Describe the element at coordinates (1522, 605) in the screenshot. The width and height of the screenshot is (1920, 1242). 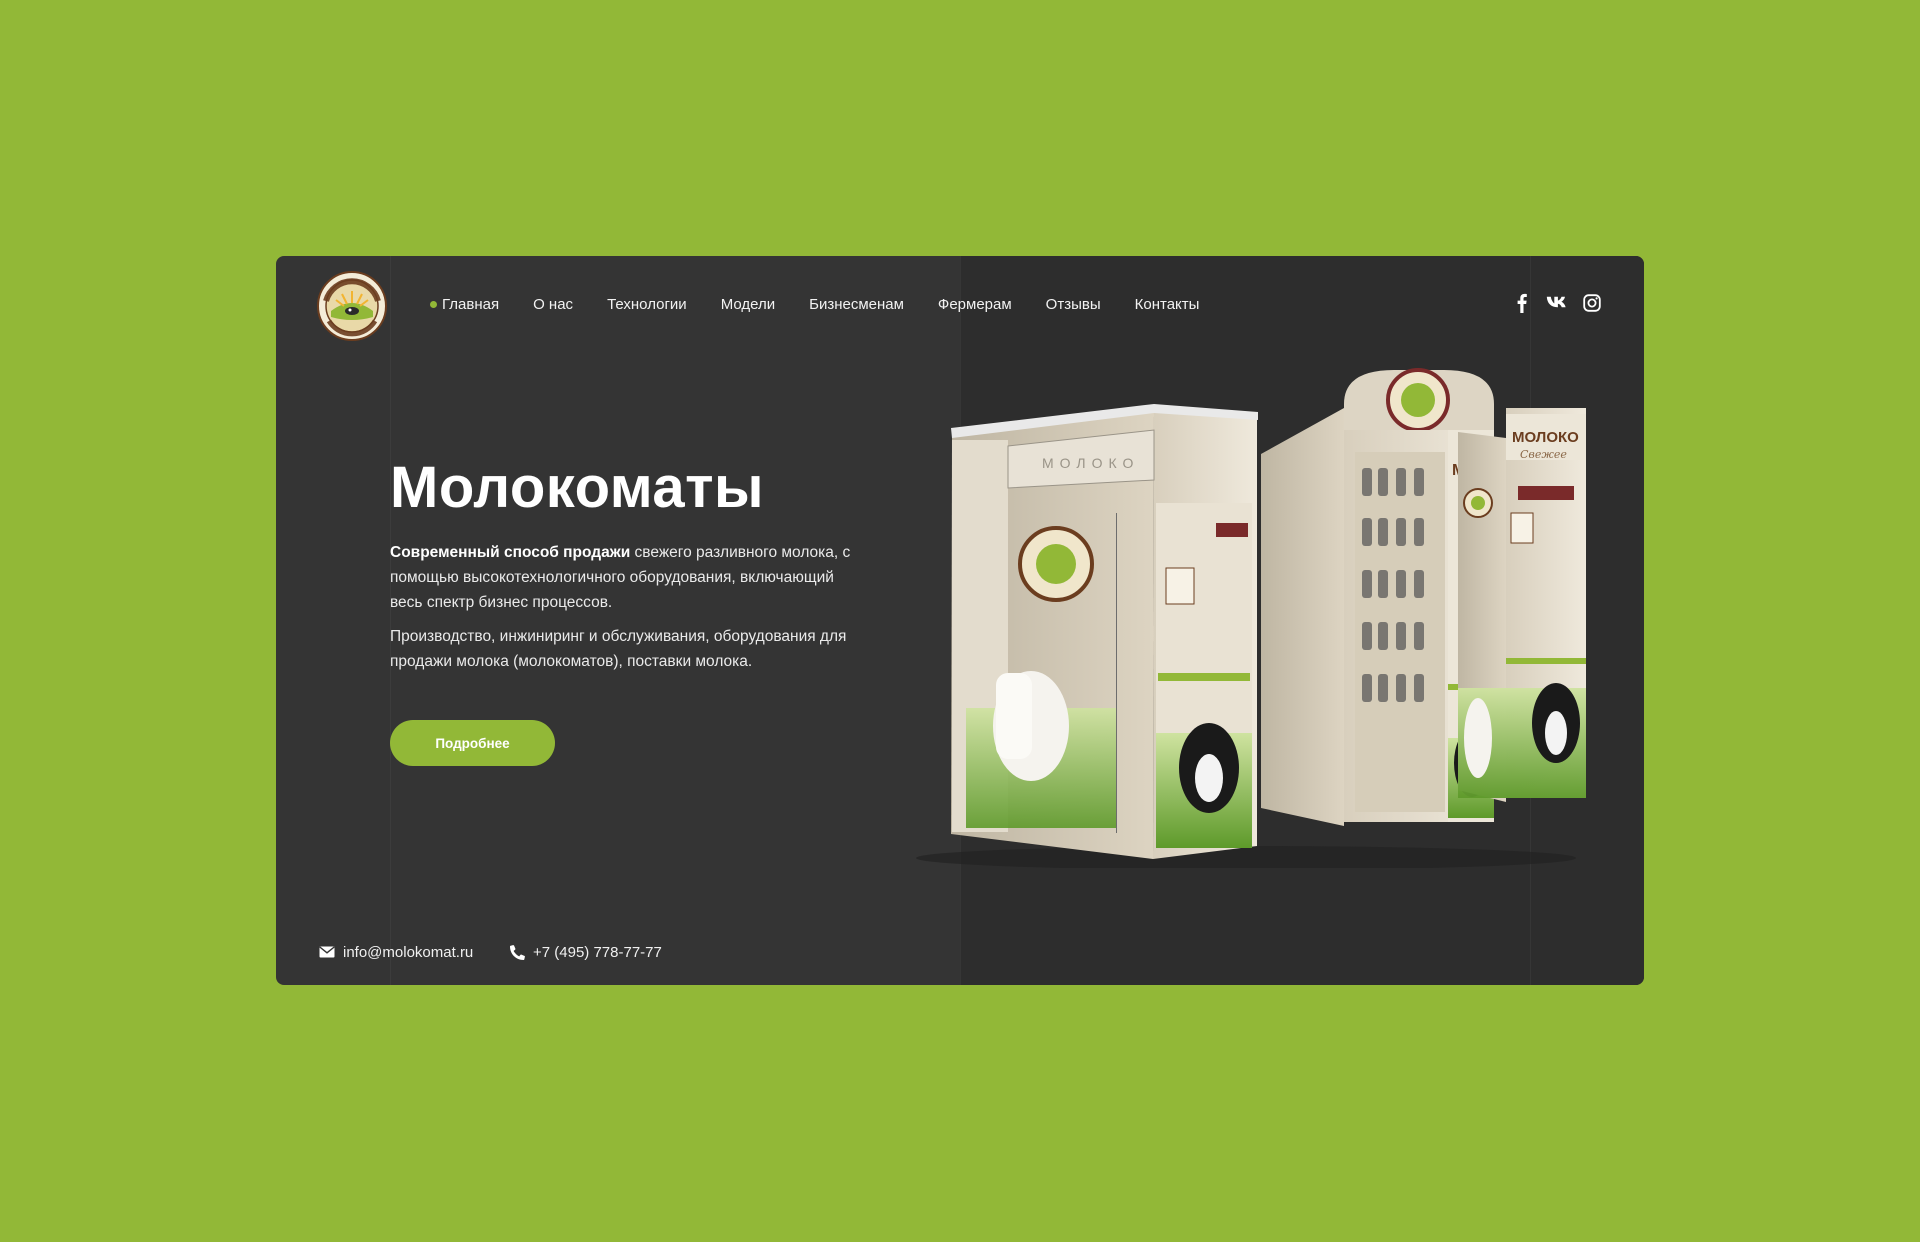
I see `right-machine: МОЛОКО Свежее` at that location.